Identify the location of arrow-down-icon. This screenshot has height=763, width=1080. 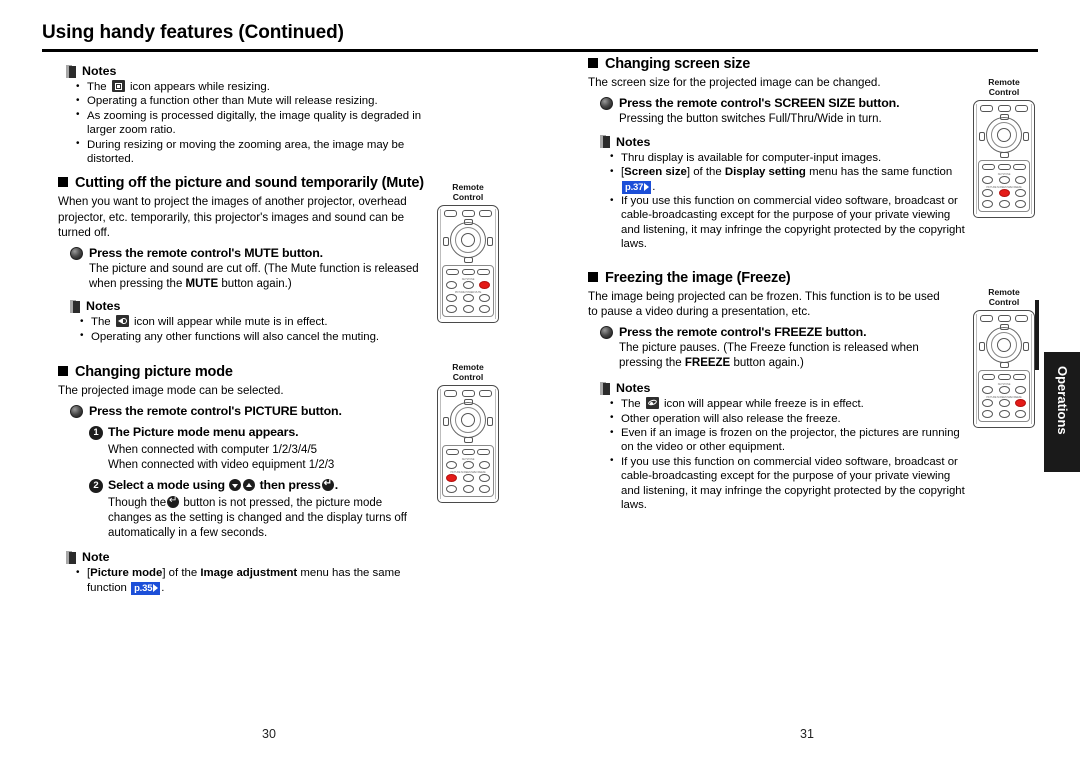
(235, 485).